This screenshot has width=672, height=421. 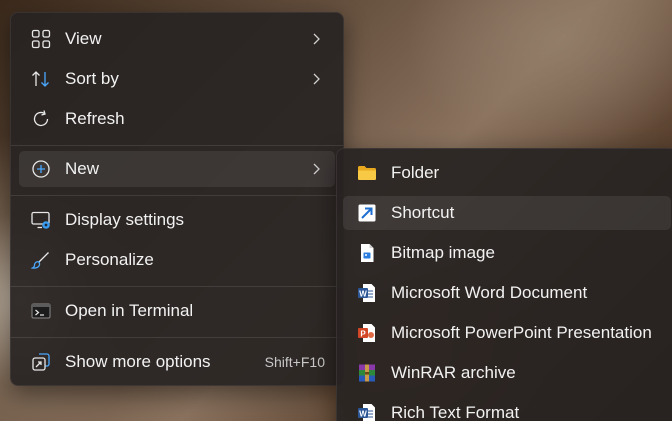 I want to click on menu-item-label: Personalize, so click(x=109, y=259).